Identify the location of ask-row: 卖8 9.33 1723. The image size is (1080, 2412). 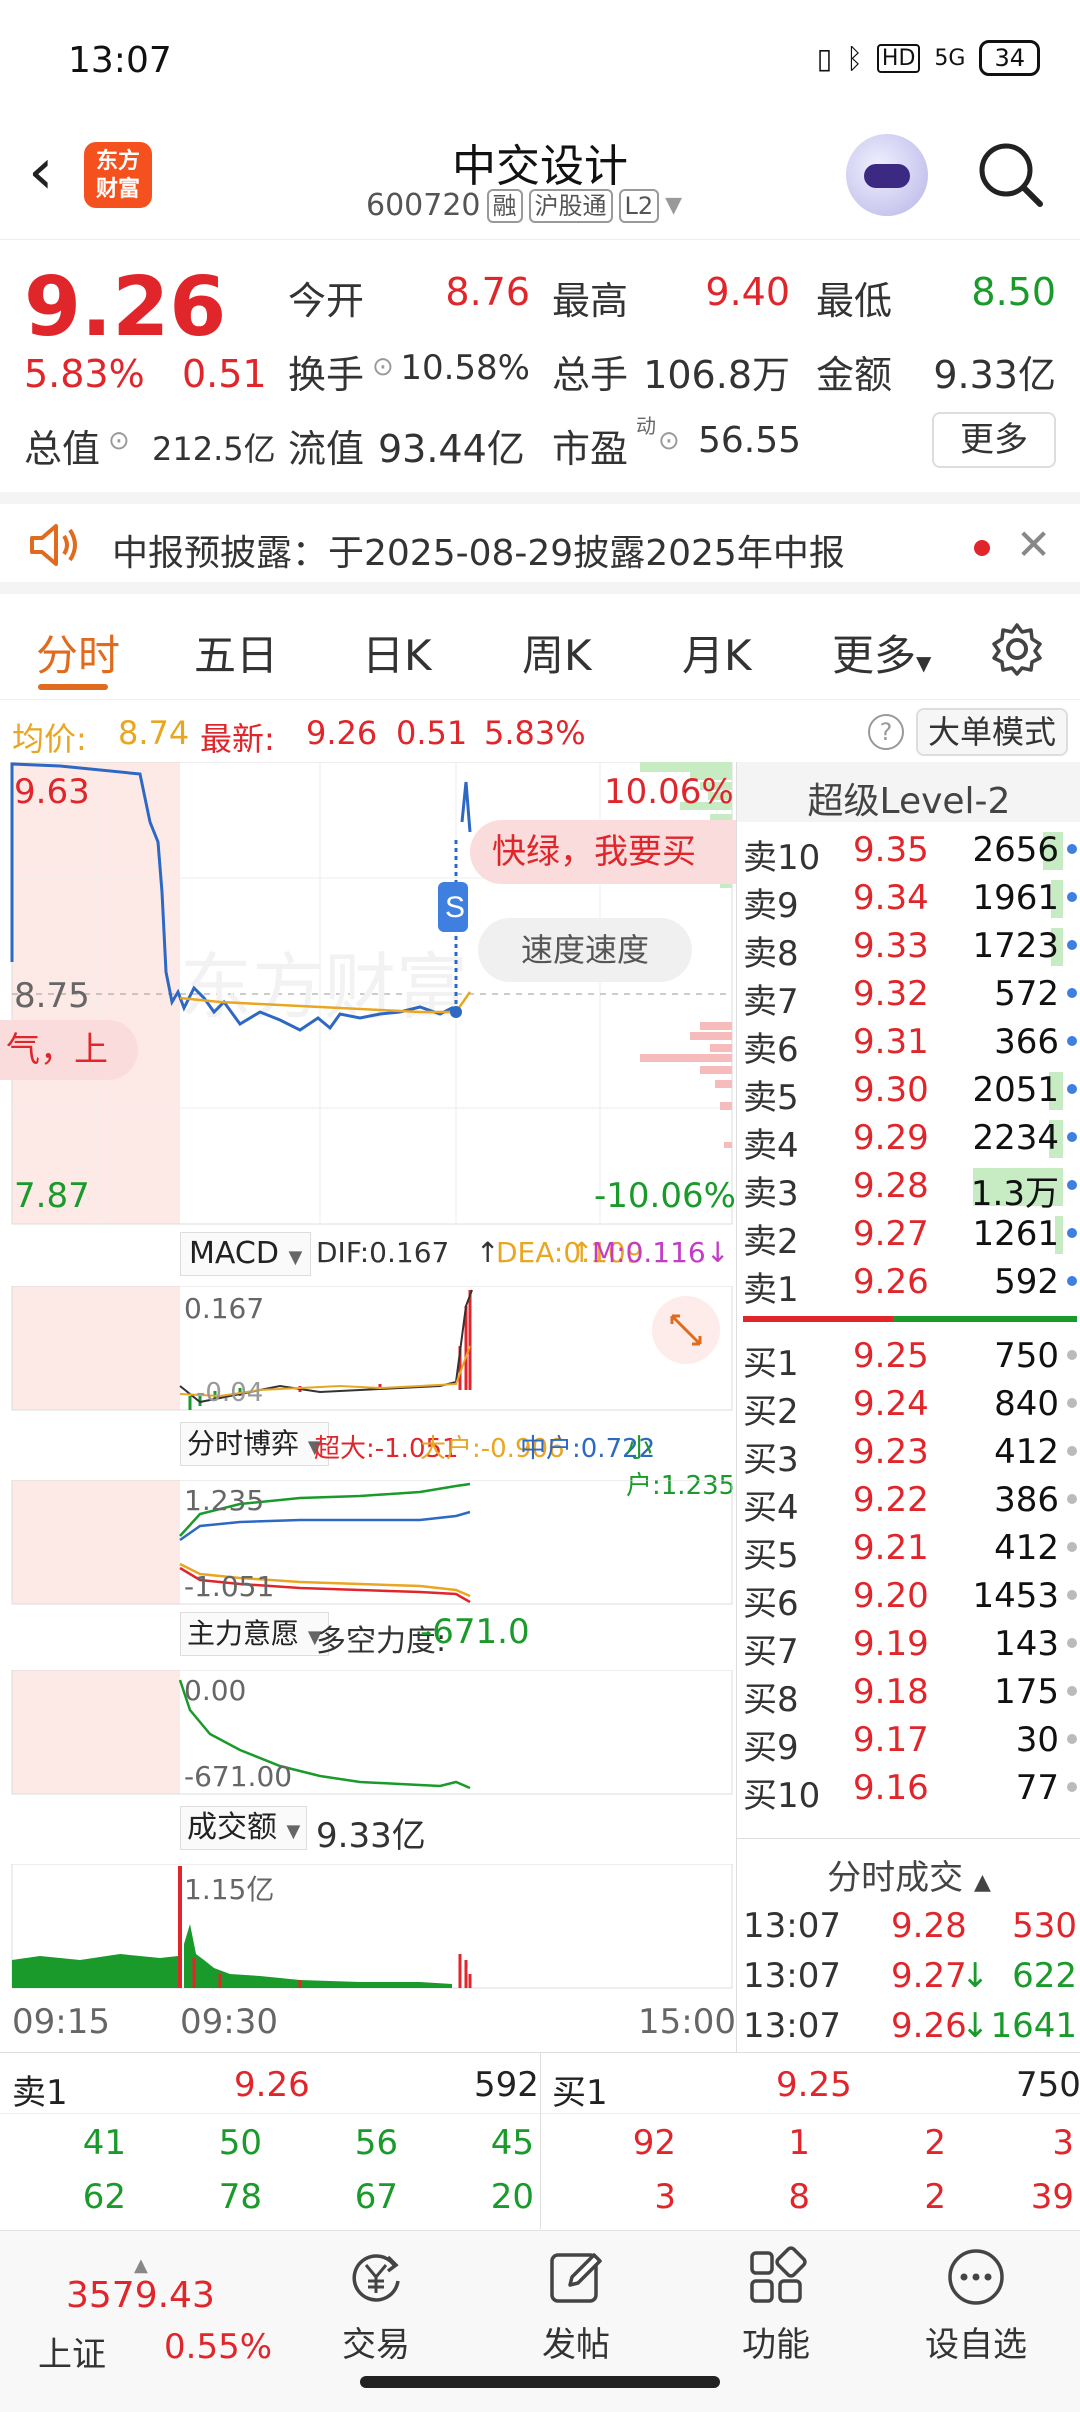
(910, 948).